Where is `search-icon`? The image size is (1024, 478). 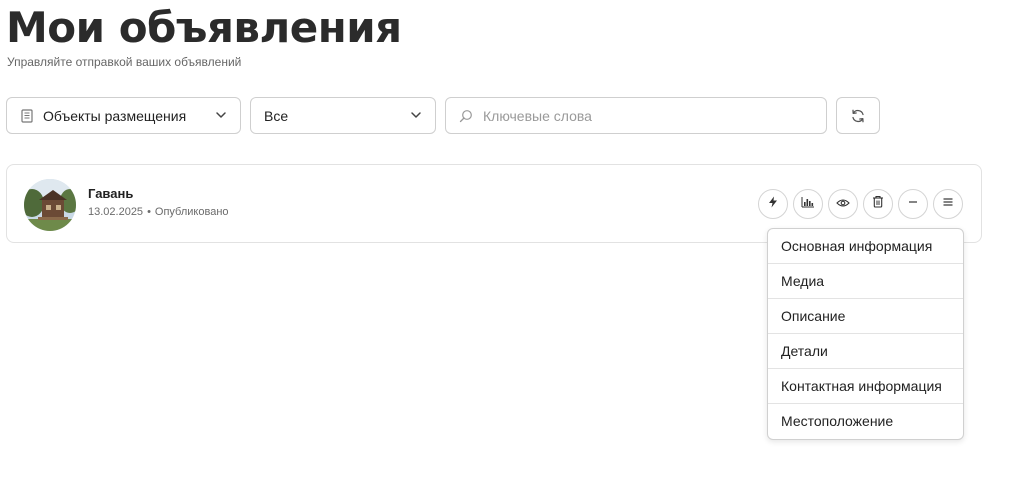 search-icon is located at coordinates (466, 116).